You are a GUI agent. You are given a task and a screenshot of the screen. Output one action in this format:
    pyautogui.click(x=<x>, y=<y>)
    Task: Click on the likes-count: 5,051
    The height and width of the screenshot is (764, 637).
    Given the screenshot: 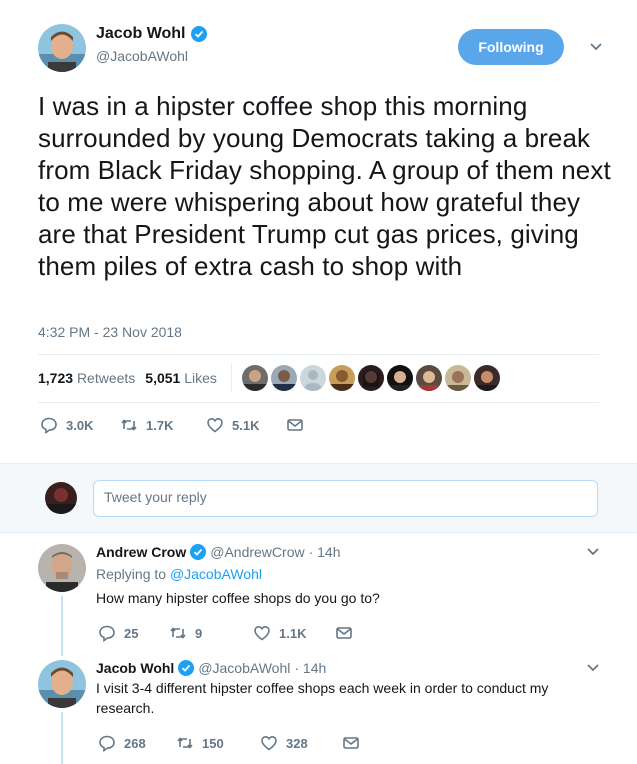 What is the action you would take?
    pyautogui.click(x=163, y=378)
    